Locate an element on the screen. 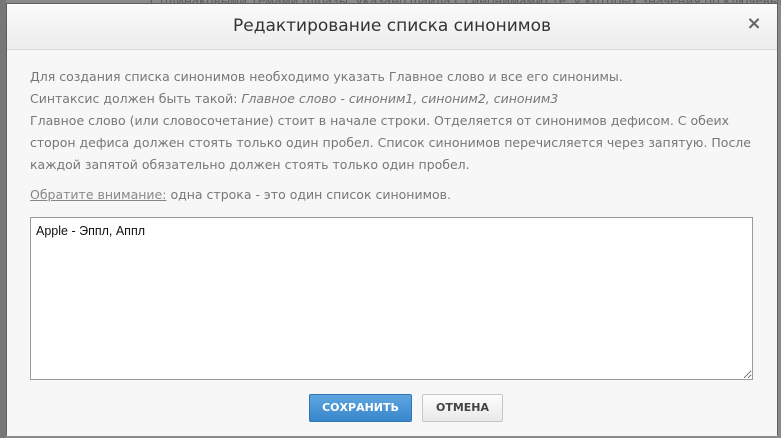  note-text: одна строка - это один список синонимов. is located at coordinates (311, 194).